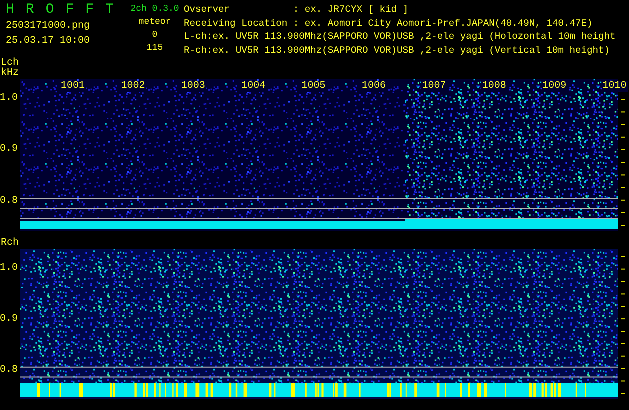 This screenshot has width=629, height=410. What do you see at coordinates (494, 86) in the screenshot?
I see `time-label: 1008` at bounding box center [494, 86].